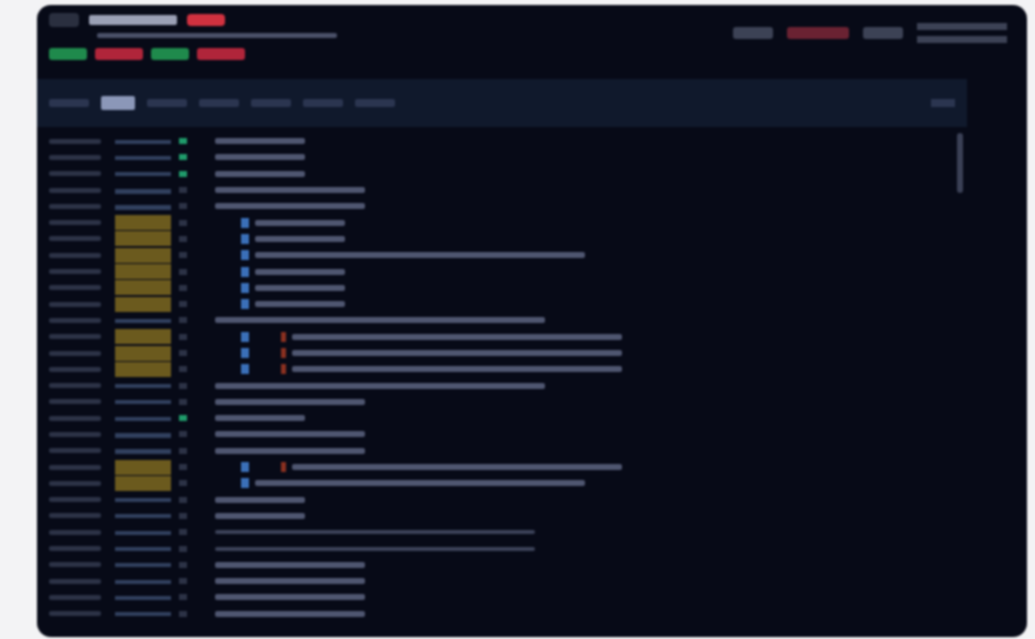  Describe the element at coordinates (943, 103) in the screenshot. I see `tab-bar-button` at that location.